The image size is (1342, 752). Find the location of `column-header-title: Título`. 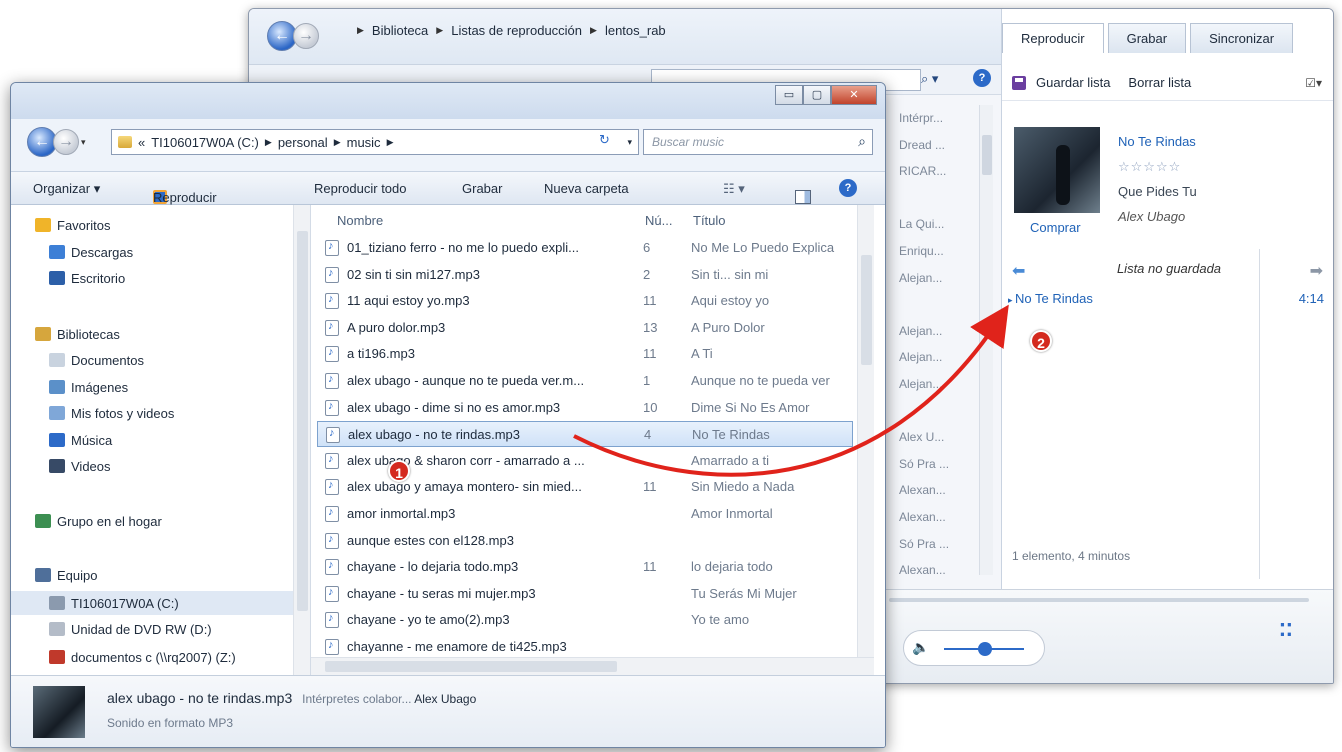

column-header-title: Título is located at coordinates (709, 220).